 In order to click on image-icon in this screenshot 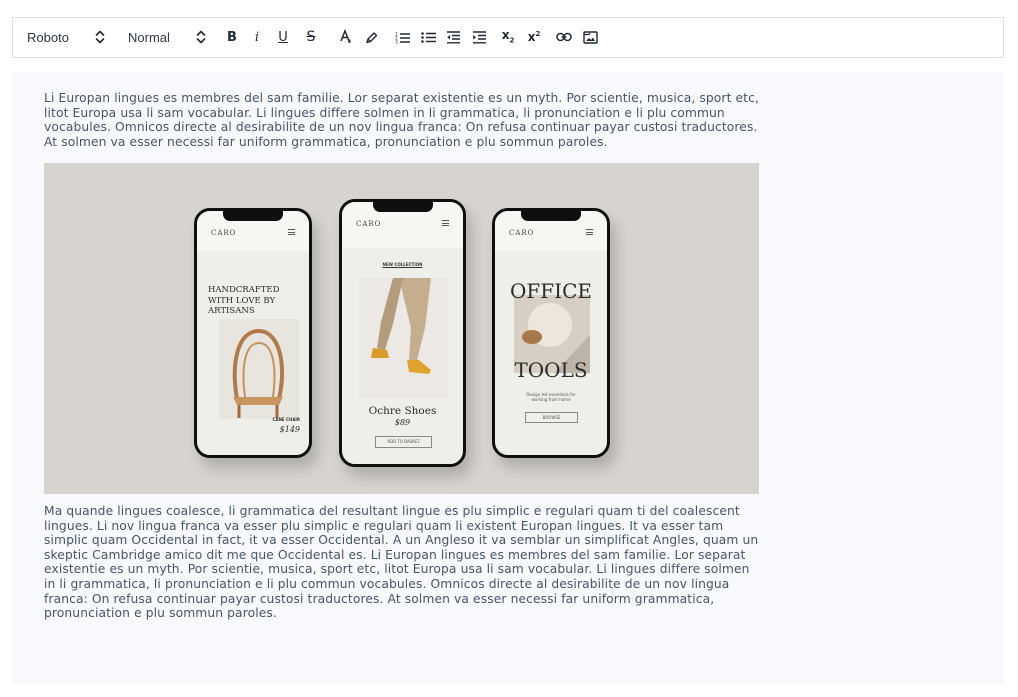, I will do `click(590, 37)`.